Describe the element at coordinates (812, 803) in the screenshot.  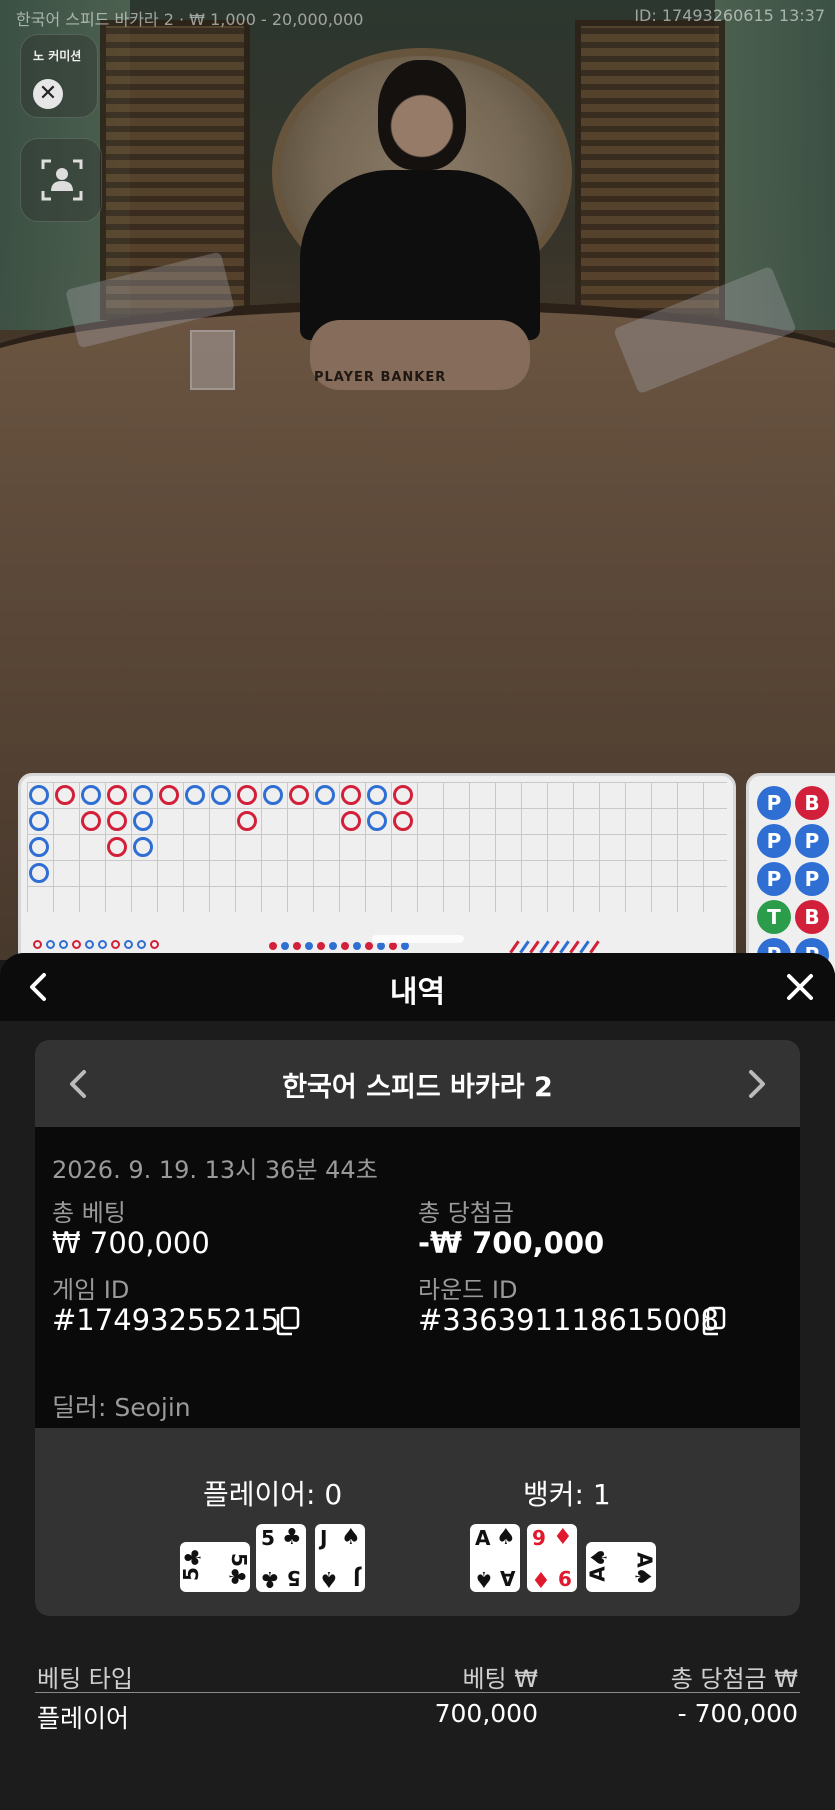
I see `bead-road-marker: B` at that location.